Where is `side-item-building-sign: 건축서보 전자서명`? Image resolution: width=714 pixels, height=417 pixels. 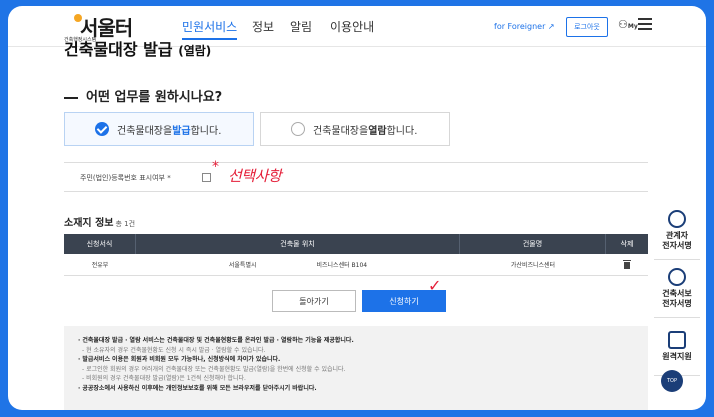 side-item-building-sign: 건축서보 전자서명 is located at coordinates (677, 289).